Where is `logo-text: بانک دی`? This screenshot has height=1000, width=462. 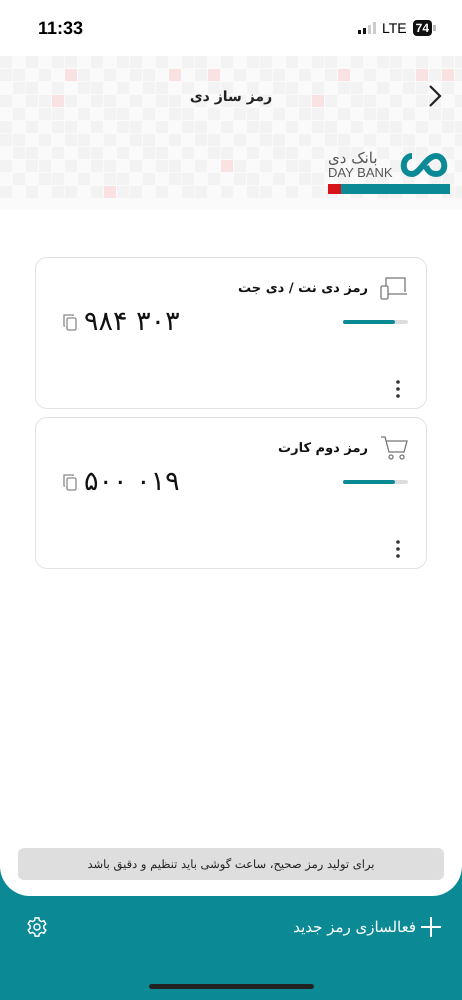 logo-text: بانک دی is located at coordinates (353, 158).